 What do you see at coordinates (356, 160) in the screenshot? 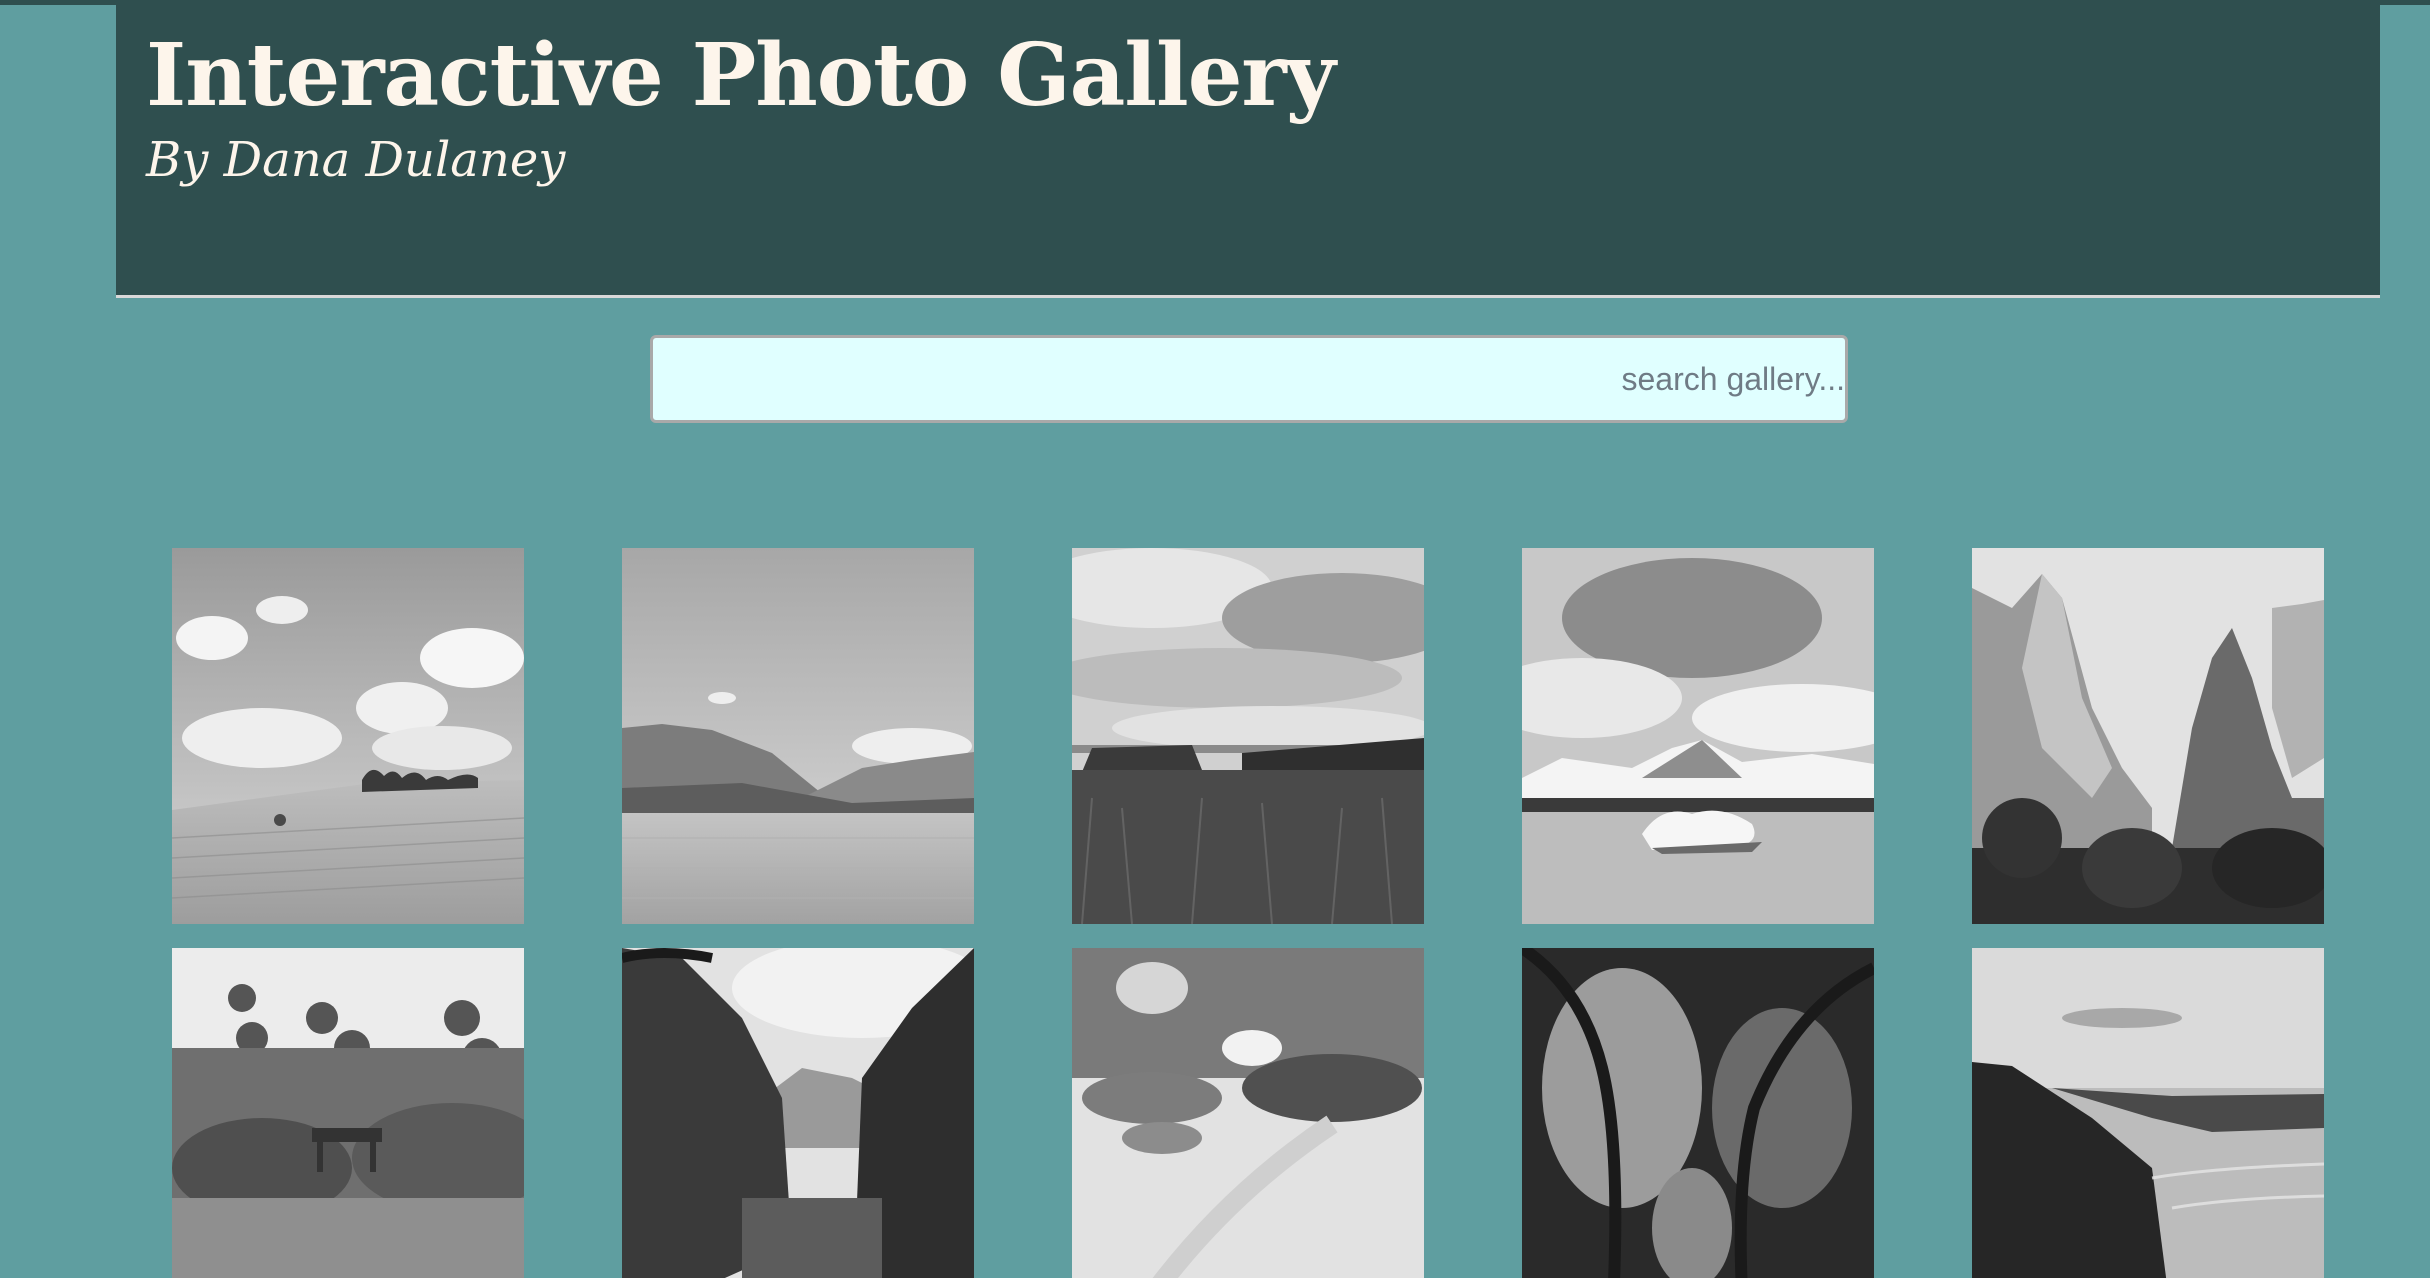
I see `page-subtitle: By Dana Dulaney` at bounding box center [356, 160].